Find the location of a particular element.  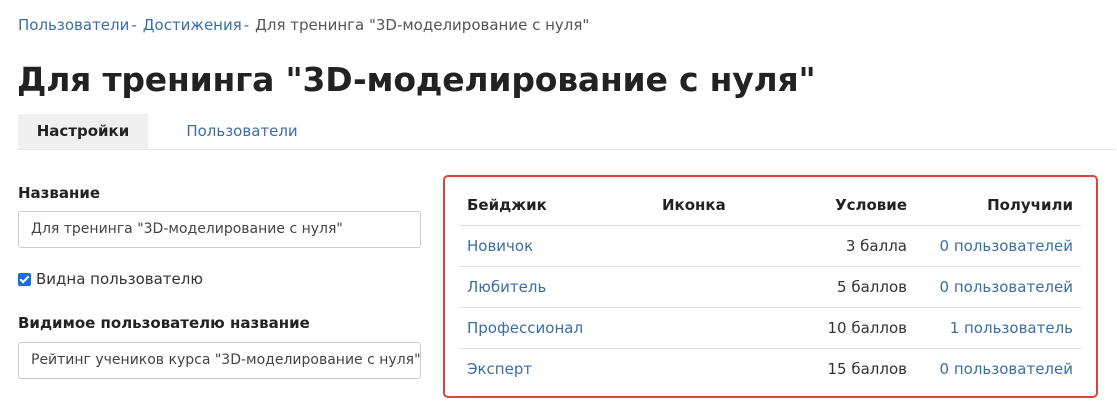

name-label: Название is located at coordinates (59, 193).